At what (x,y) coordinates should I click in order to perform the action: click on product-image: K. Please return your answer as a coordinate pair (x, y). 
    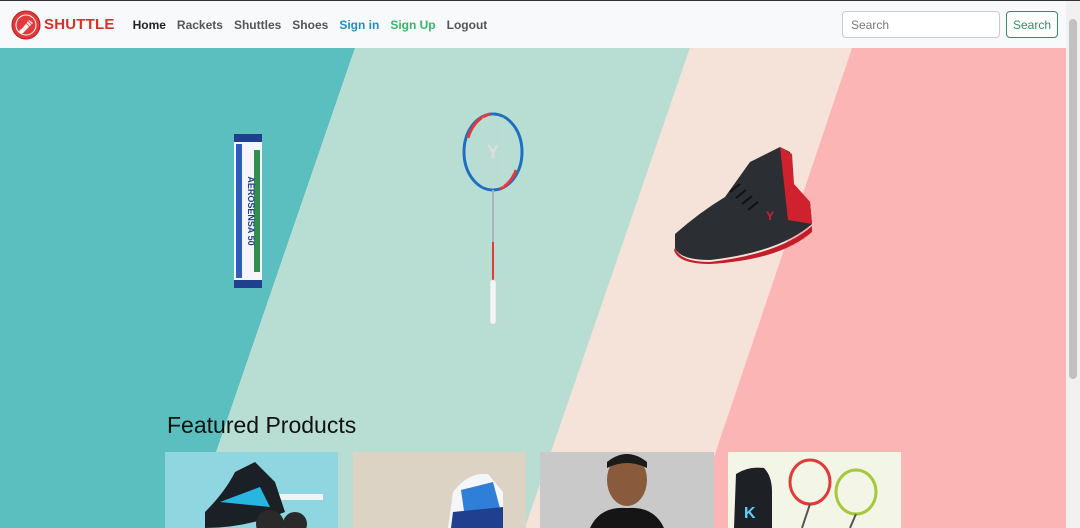
    Looking at the image, I should click on (814, 490).